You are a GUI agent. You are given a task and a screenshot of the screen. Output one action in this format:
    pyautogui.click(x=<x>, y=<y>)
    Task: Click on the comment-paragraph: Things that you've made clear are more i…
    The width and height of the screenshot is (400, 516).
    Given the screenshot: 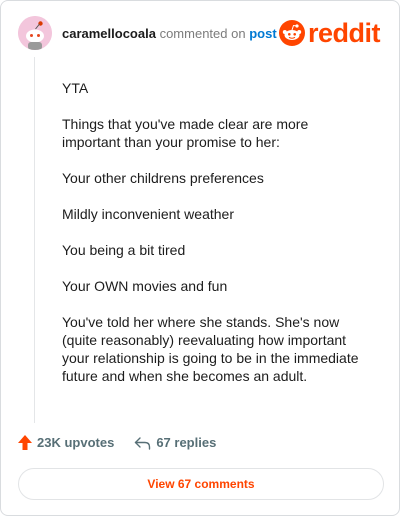 What is the action you would take?
    pyautogui.click(x=185, y=133)
    